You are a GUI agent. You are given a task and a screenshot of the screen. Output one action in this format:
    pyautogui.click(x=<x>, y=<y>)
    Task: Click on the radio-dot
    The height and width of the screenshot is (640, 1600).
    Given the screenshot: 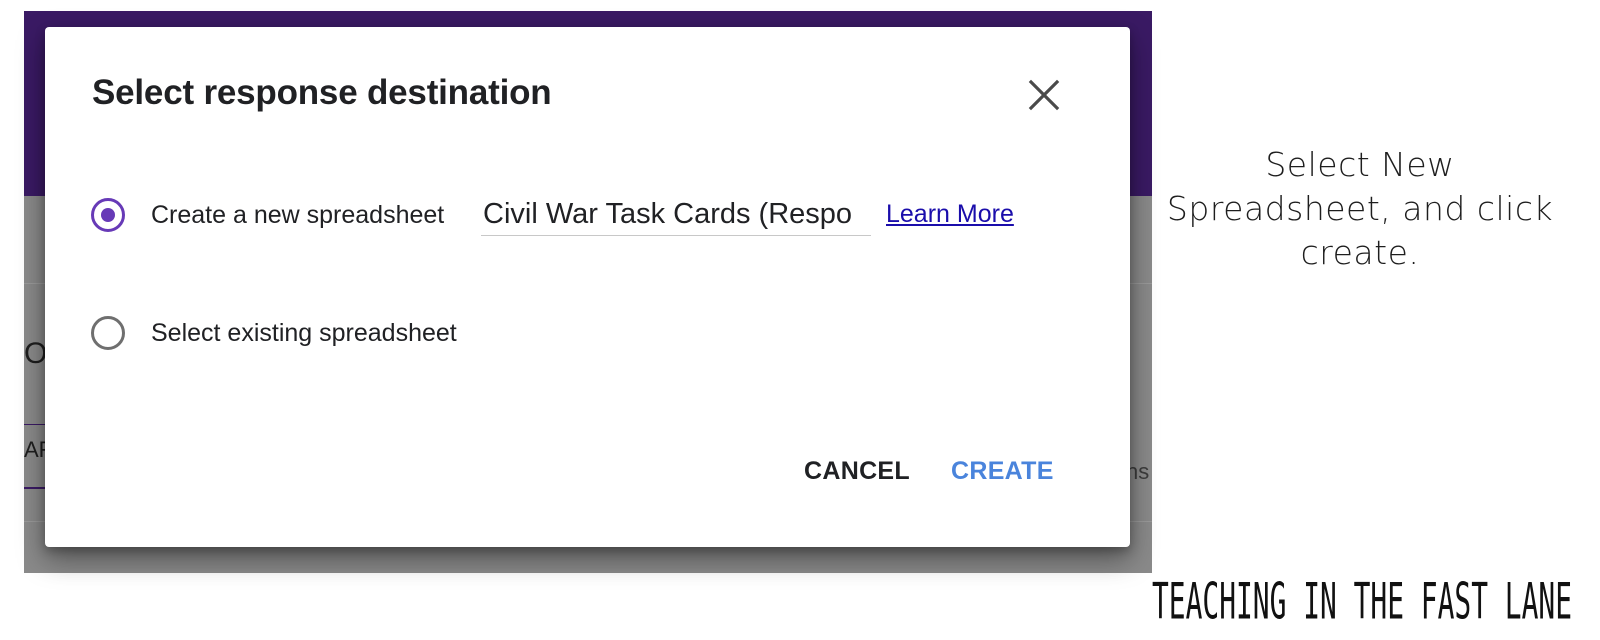 What is the action you would take?
    pyautogui.click(x=108, y=215)
    